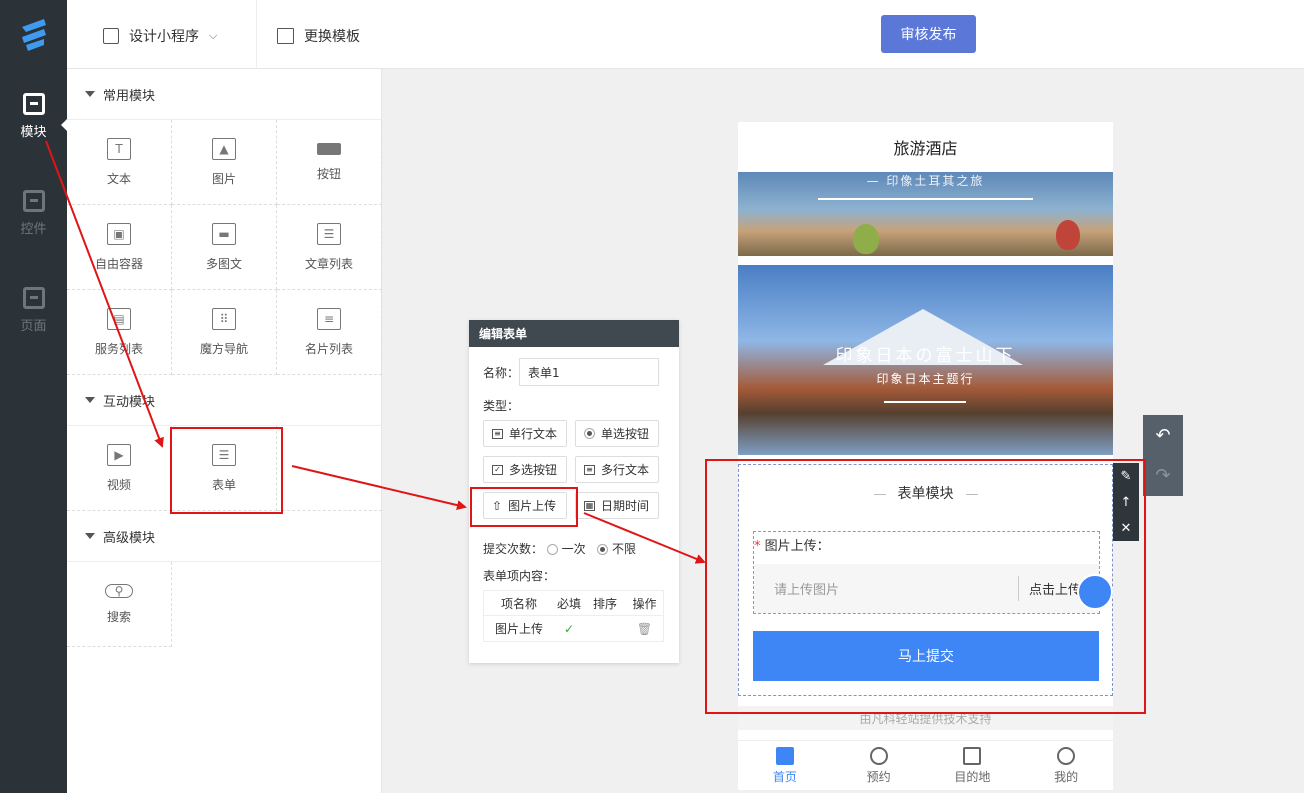 This screenshot has height=793, width=1304. Describe the element at coordinates (104, 294) in the screenshot. I see `arrow-rail-to-form` at that location.